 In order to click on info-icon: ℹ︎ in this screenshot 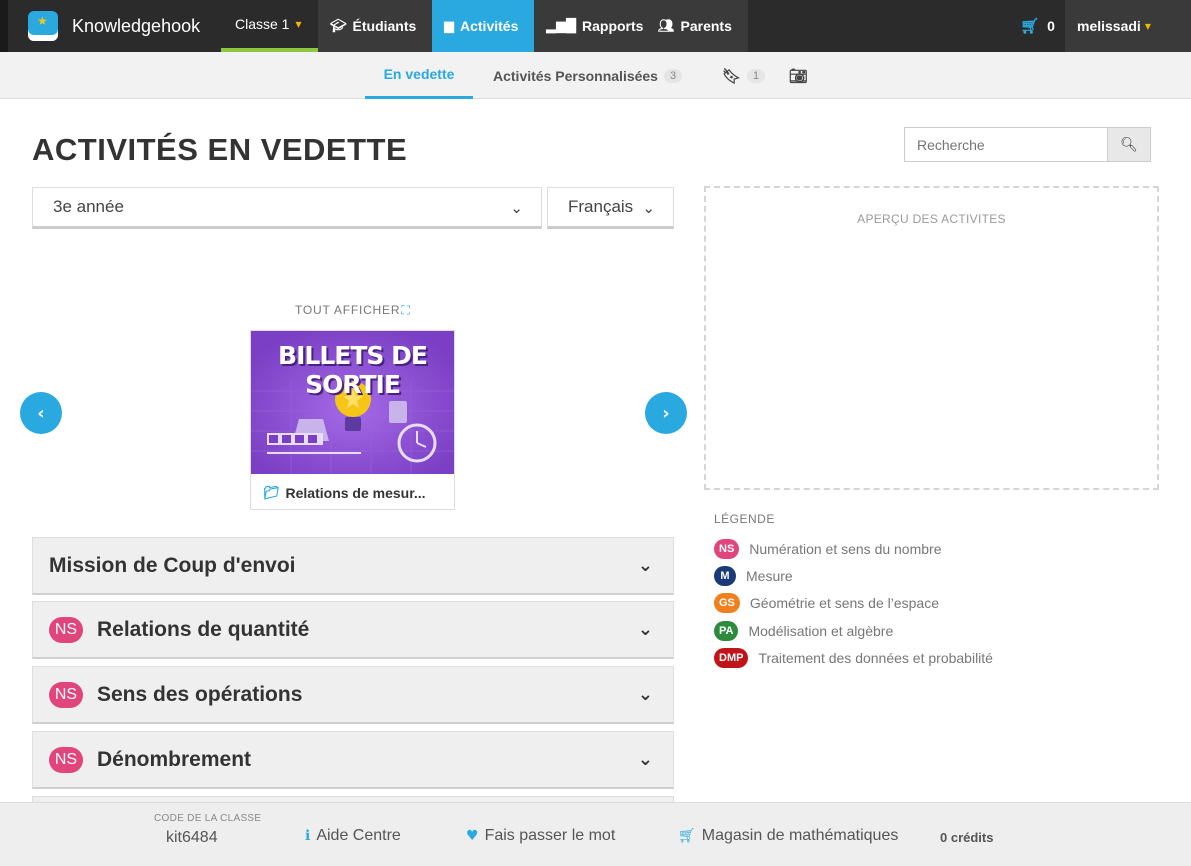, I will do `click(308, 836)`.